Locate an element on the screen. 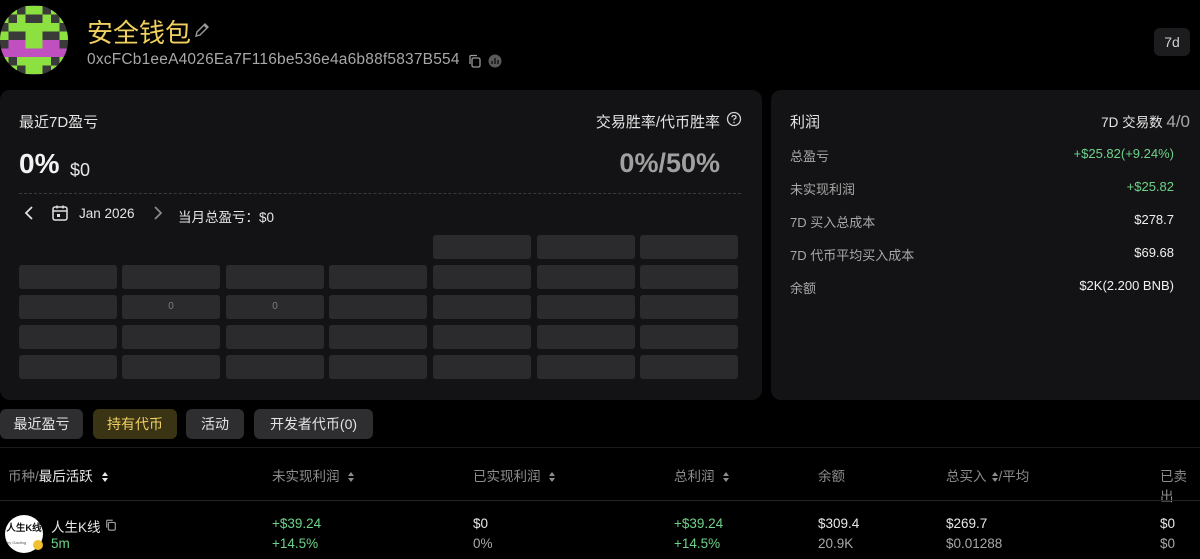  col-realized: 已实现利润 is located at coordinates (514, 475).